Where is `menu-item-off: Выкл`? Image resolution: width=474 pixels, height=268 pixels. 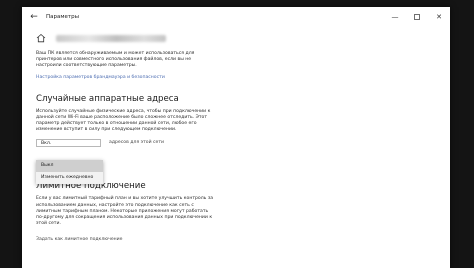 menu-item-off: Выкл is located at coordinates (69, 166).